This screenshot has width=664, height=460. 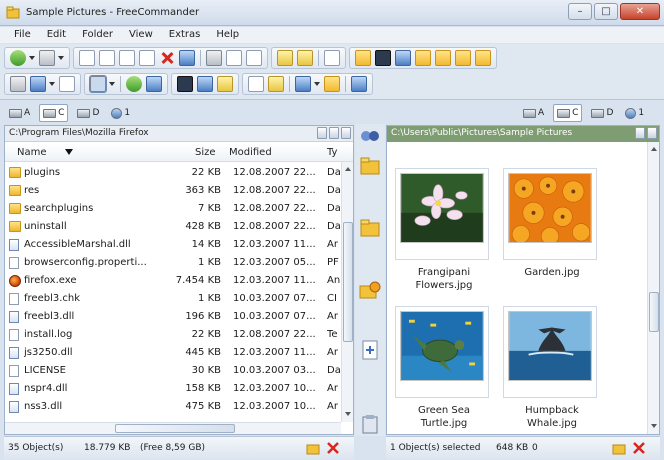 I want to click on file-row: LICENSE 30 KB 10.03.2007 03... Da, so click(x=179, y=371).